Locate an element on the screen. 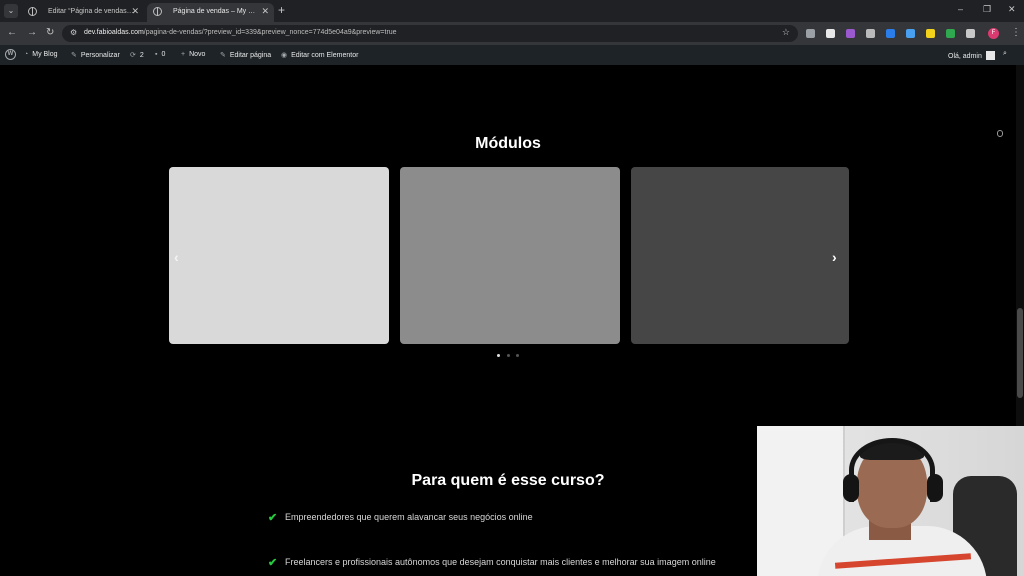 This screenshot has height=576, width=1024. admin-account-menu: Olá, admin is located at coordinates (971, 55).